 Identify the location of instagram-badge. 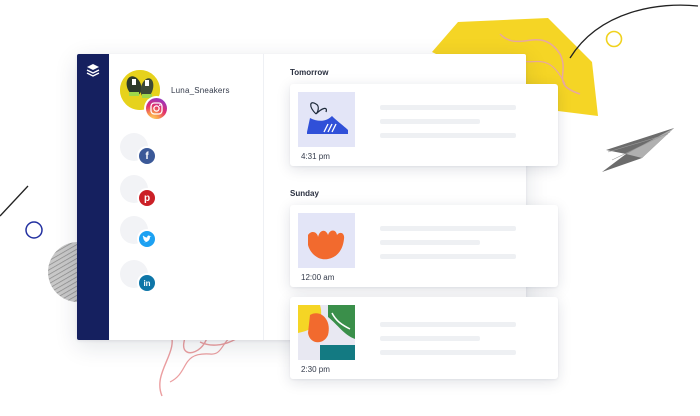
(156, 108).